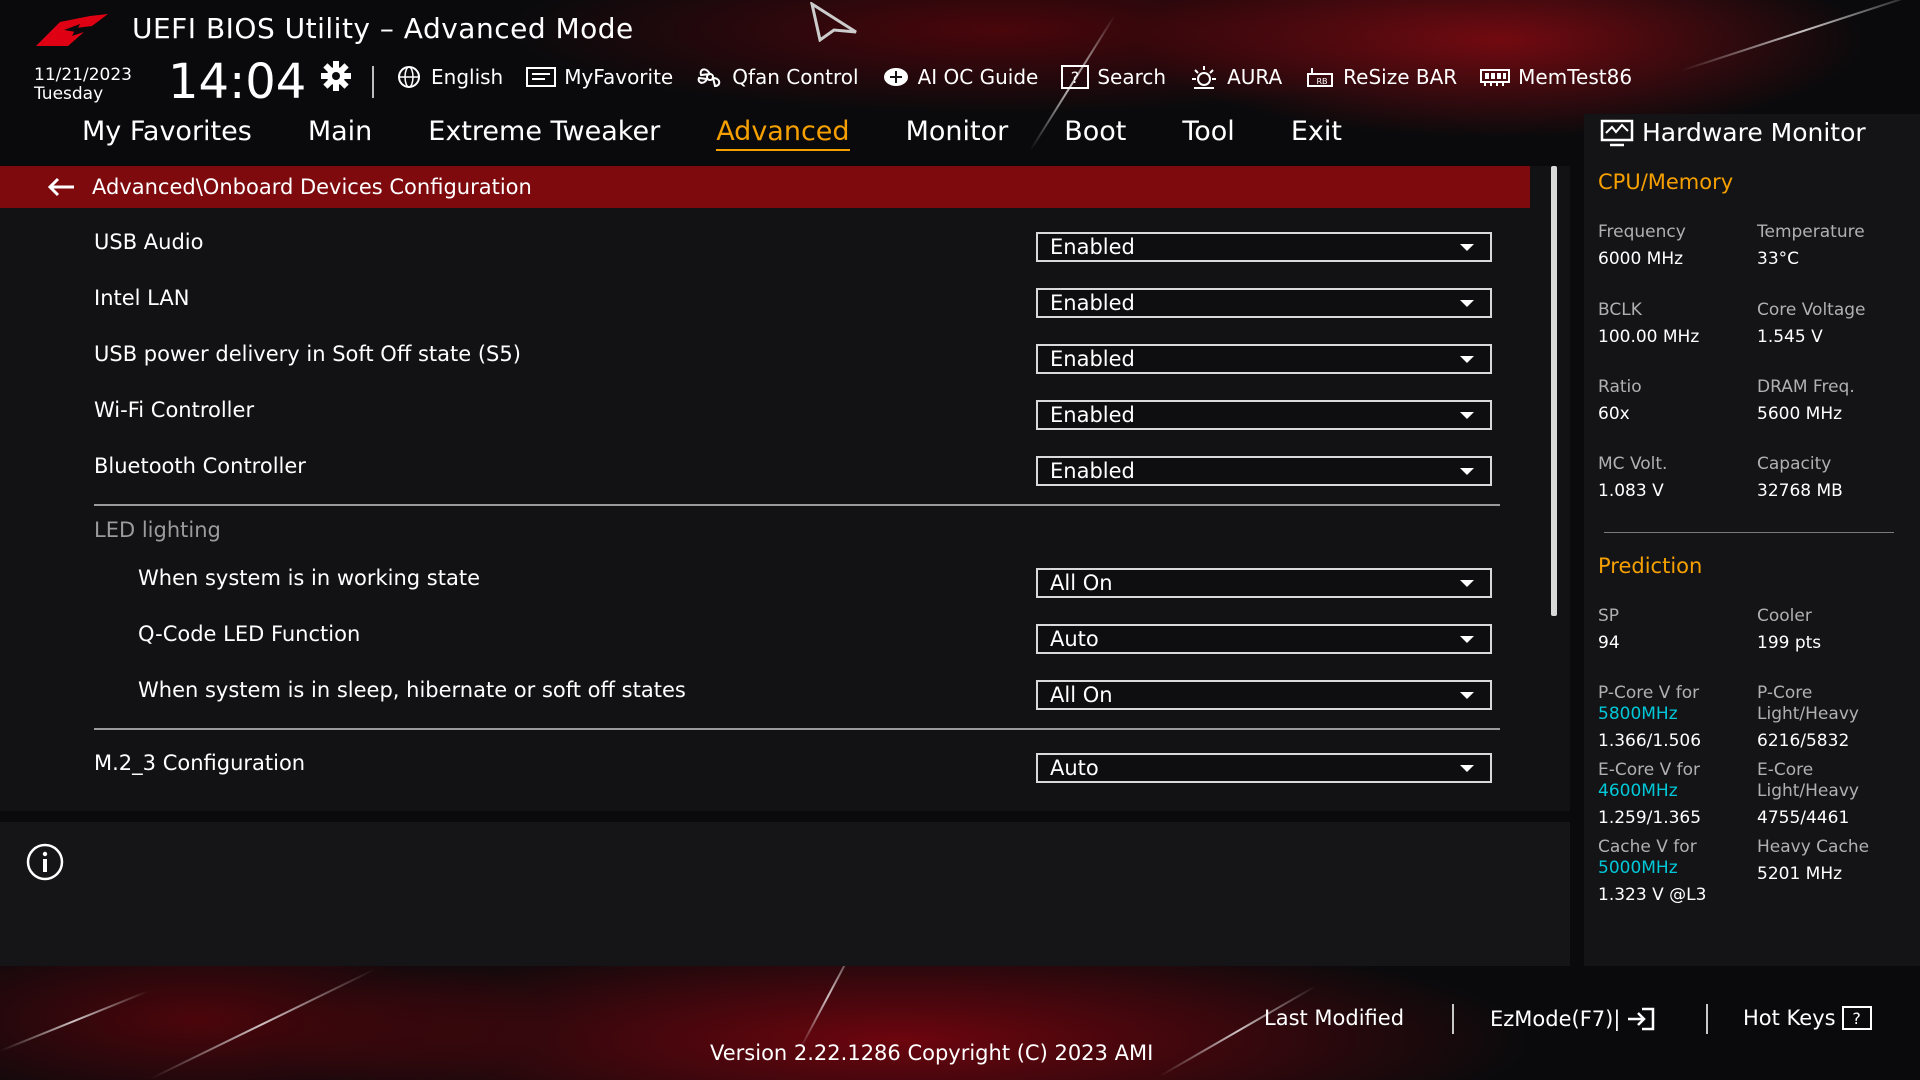  What do you see at coordinates (1495, 77) in the screenshot?
I see `memory-icon` at bounding box center [1495, 77].